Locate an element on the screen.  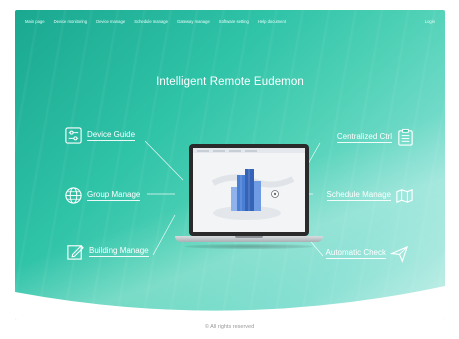
feature-schedule-manage: Schedule Manage is located at coordinates (370, 195).